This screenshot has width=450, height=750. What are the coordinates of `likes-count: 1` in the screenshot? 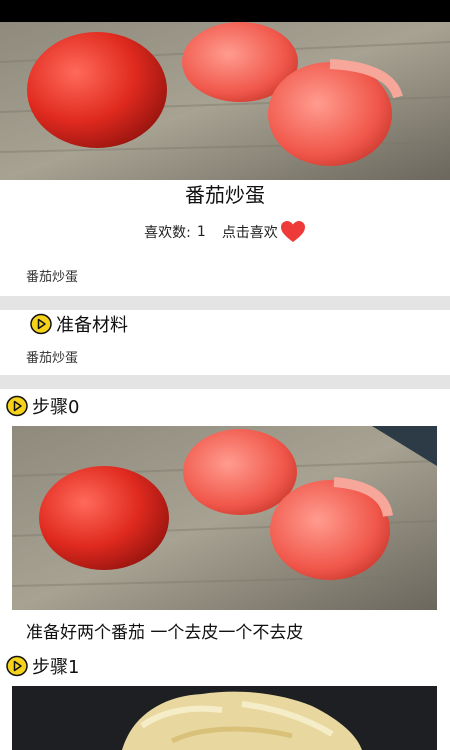 It's located at (201, 232).